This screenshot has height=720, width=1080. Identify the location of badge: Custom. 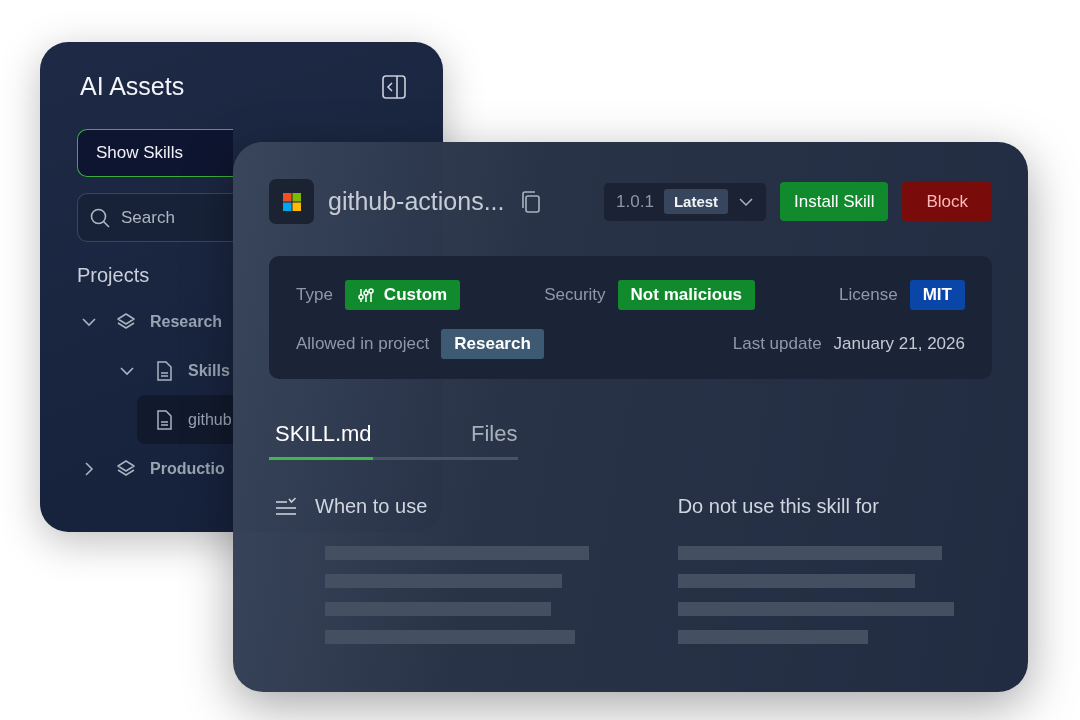
(402, 295).